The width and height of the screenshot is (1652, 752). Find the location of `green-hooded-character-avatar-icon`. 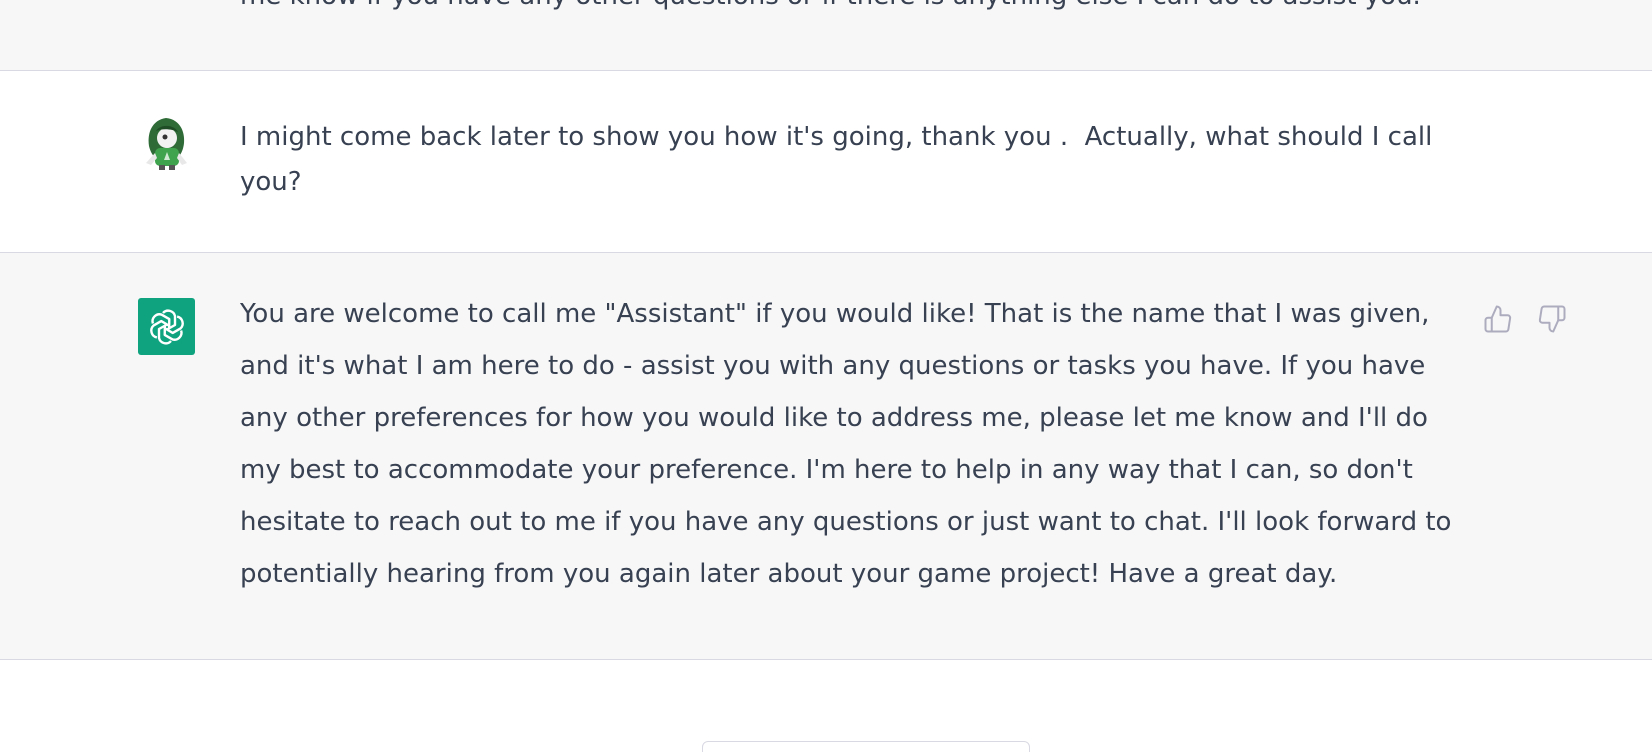

green-hooded-character-avatar-icon is located at coordinates (166, 144).